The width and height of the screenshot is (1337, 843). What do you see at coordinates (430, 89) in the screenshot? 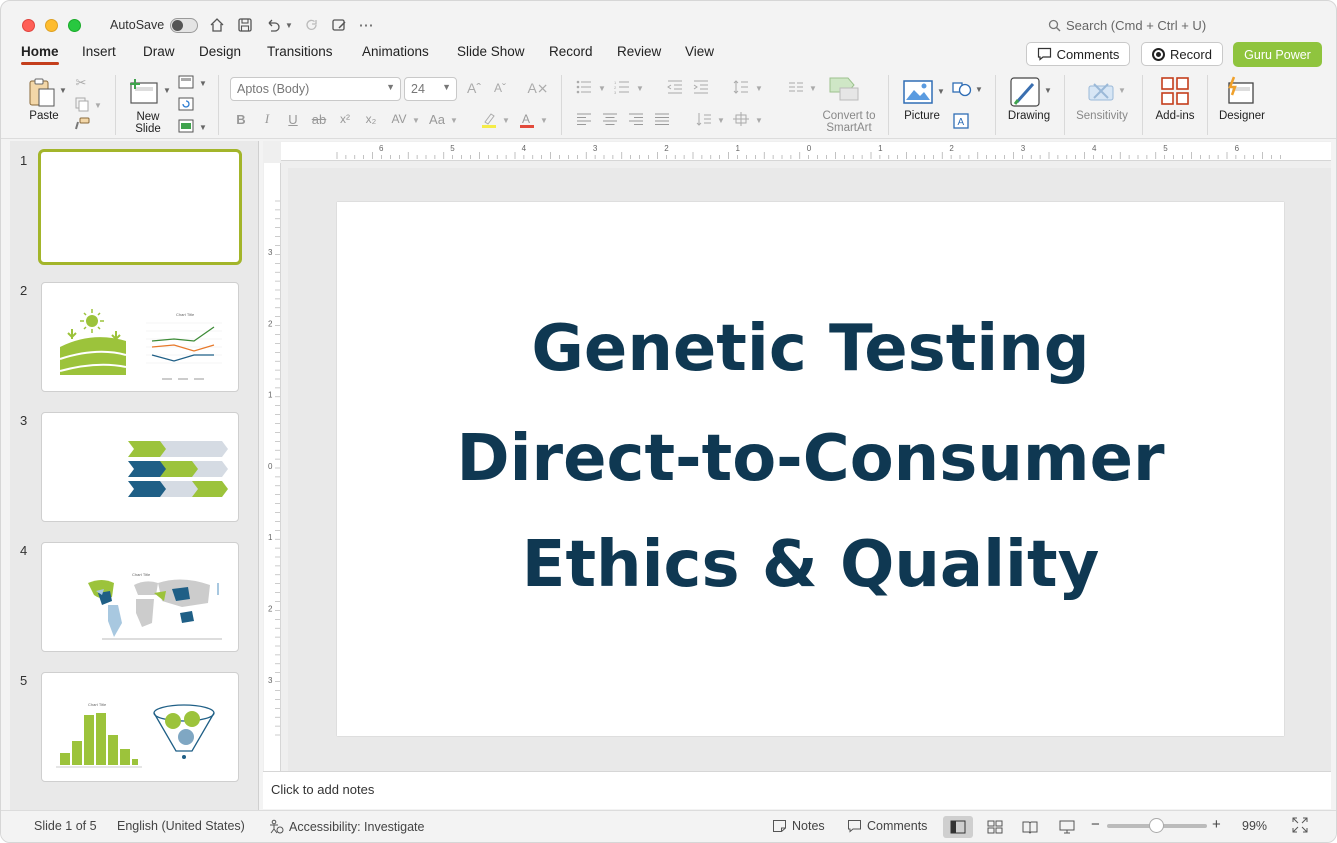
I see `font-size-combo: 24 ▼` at bounding box center [430, 89].